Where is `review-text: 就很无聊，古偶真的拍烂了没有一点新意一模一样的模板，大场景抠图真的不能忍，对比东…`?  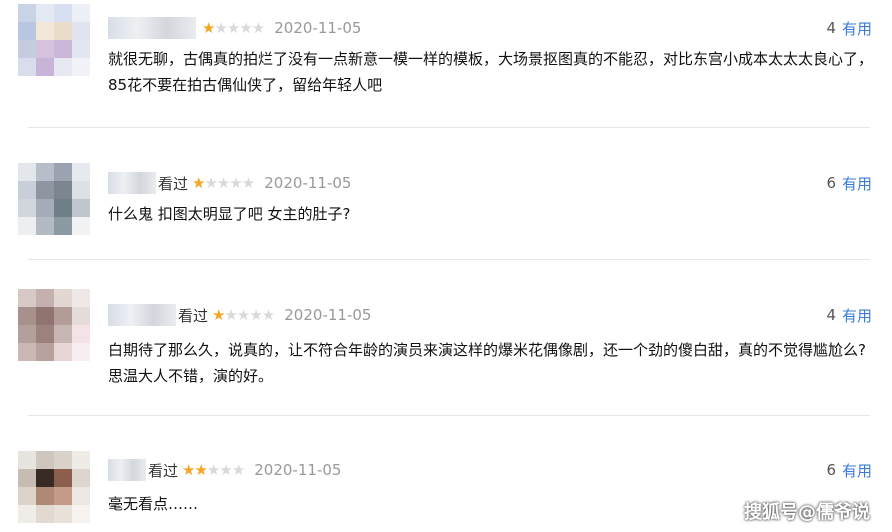 review-text: 就很无聊，古偶真的拍烂了没有一点新意一模一样的模板，大场景抠图真的不能忍，对比东… is located at coordinates (491, 72).